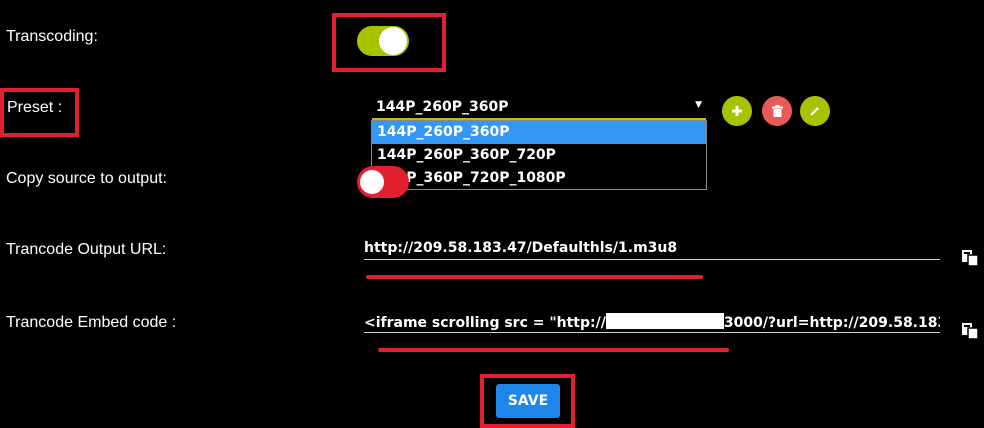 Image resolution: width=984 pixels, height=428 pixels. What do you see at coordinates (539, 178) in the screenshot?
I see `preset-option: 260P_360P_720P_1080P` at bounding box center [539, 178].